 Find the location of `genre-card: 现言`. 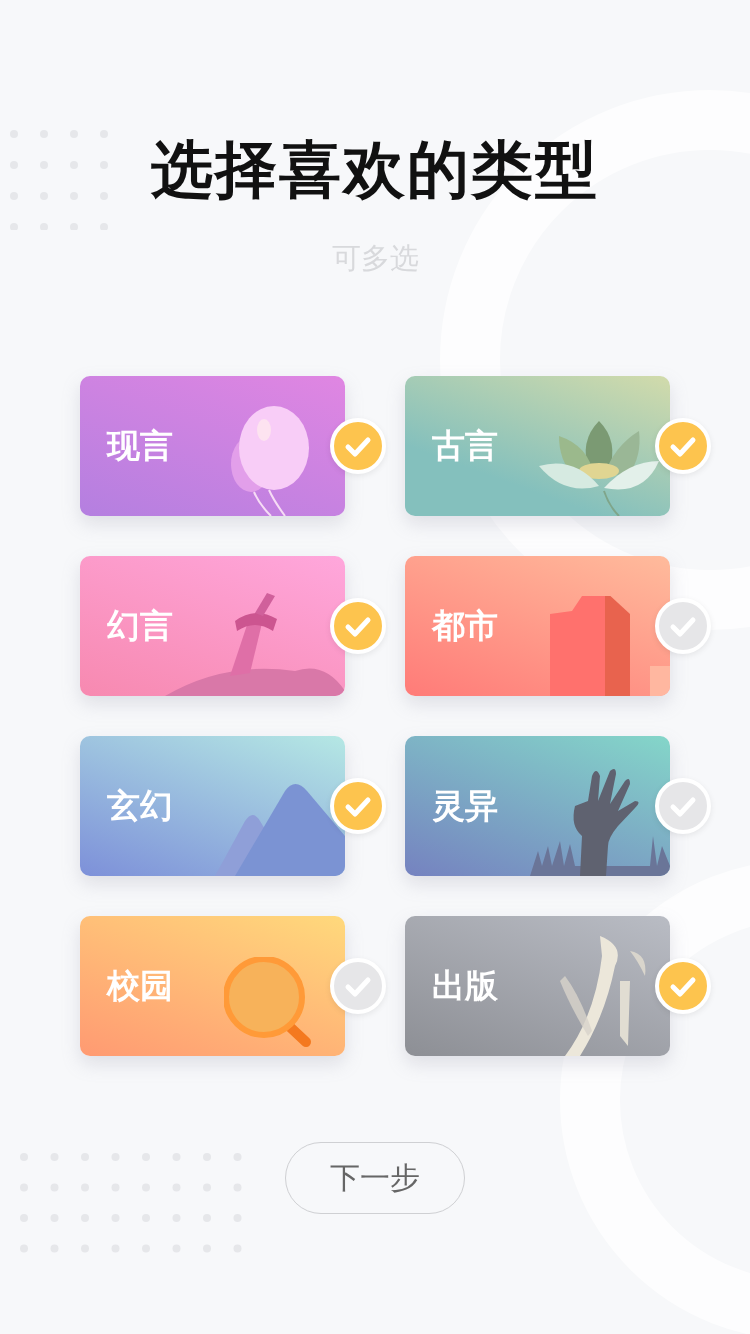

genre-card: 现言 is located at coordinates (212, 446).